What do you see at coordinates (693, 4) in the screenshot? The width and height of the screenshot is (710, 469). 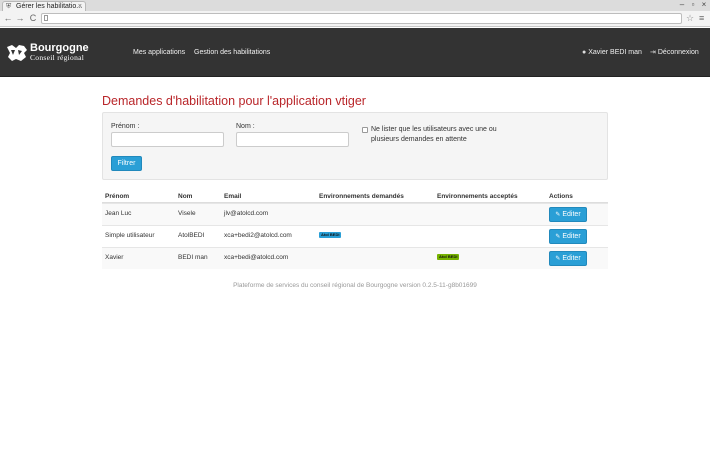 I see `window-maximize-icon: ▫` at bounding box center [693, 4].